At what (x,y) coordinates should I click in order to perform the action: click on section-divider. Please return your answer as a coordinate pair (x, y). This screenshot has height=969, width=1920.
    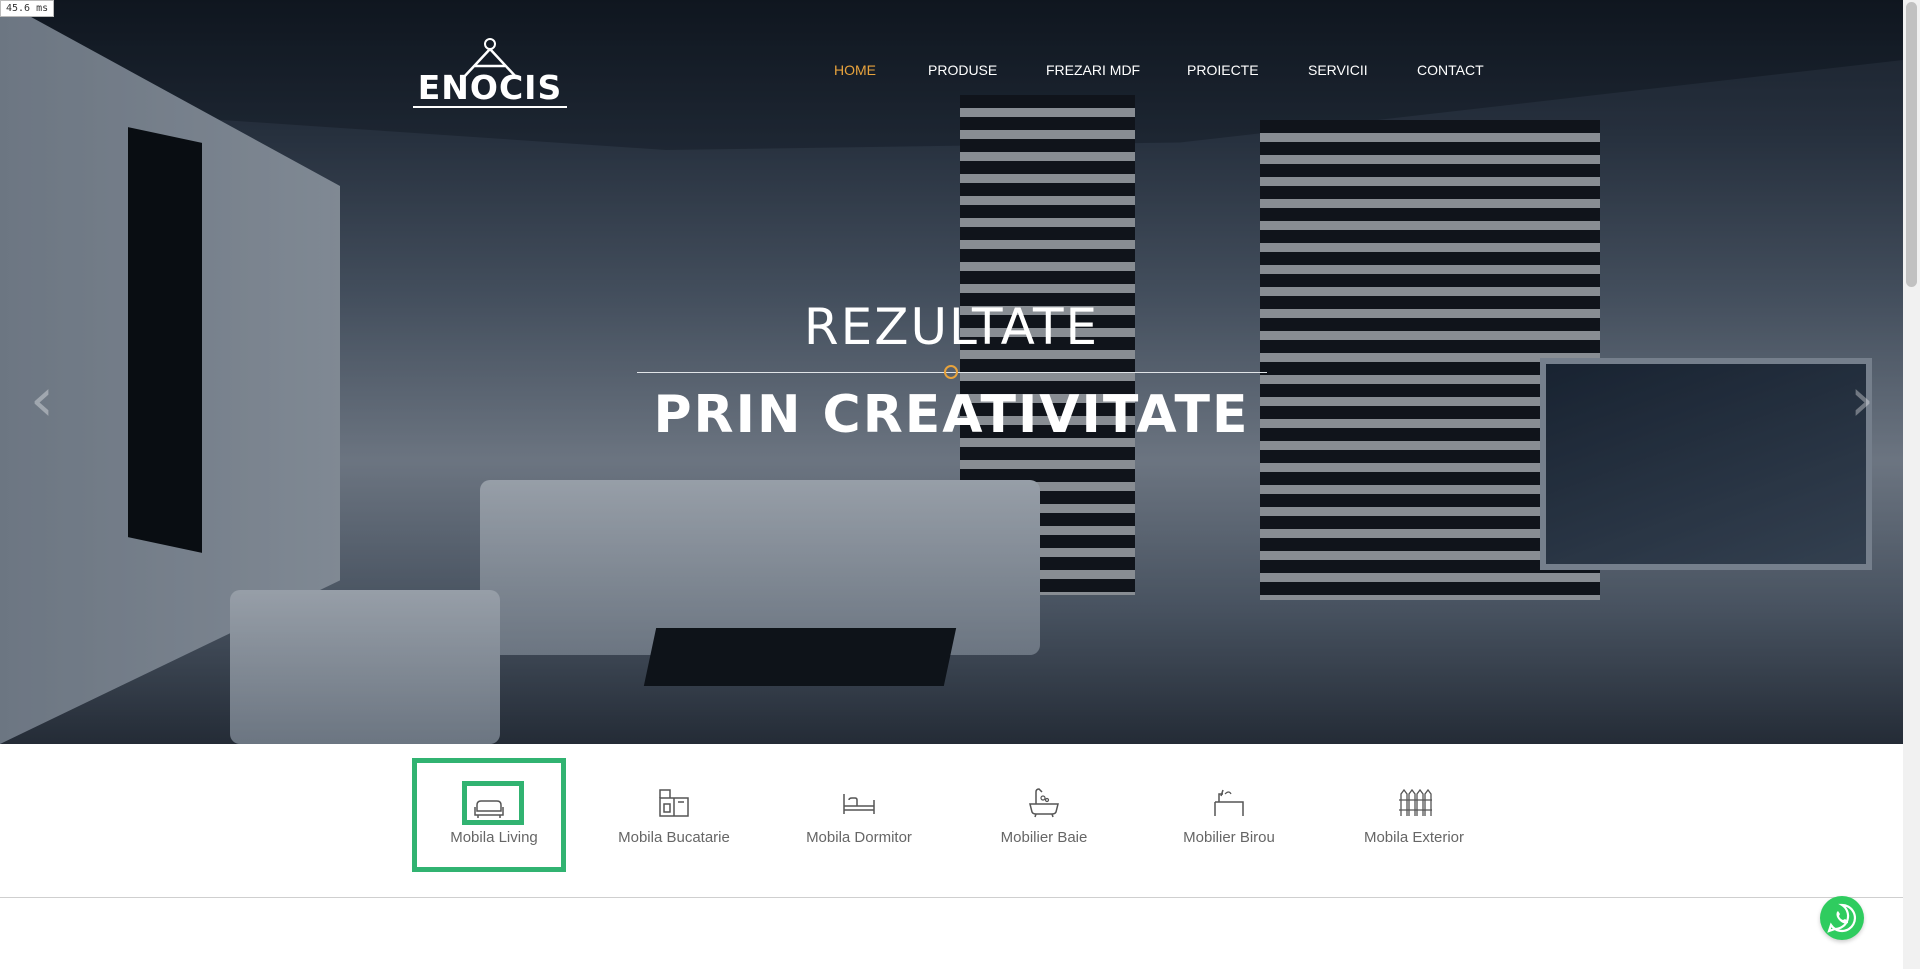
    Looking at the image, I should click on (951, 897).